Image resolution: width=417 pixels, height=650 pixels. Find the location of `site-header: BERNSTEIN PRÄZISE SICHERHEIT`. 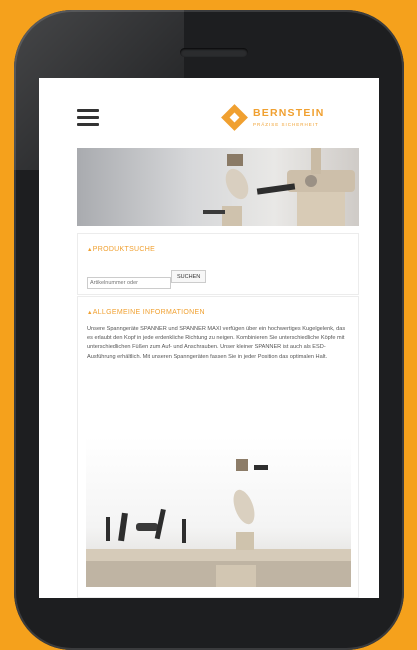

site-header: BERNSTEIN PRÄZISE SICHERHEIT is located at coordinates (209, 110).